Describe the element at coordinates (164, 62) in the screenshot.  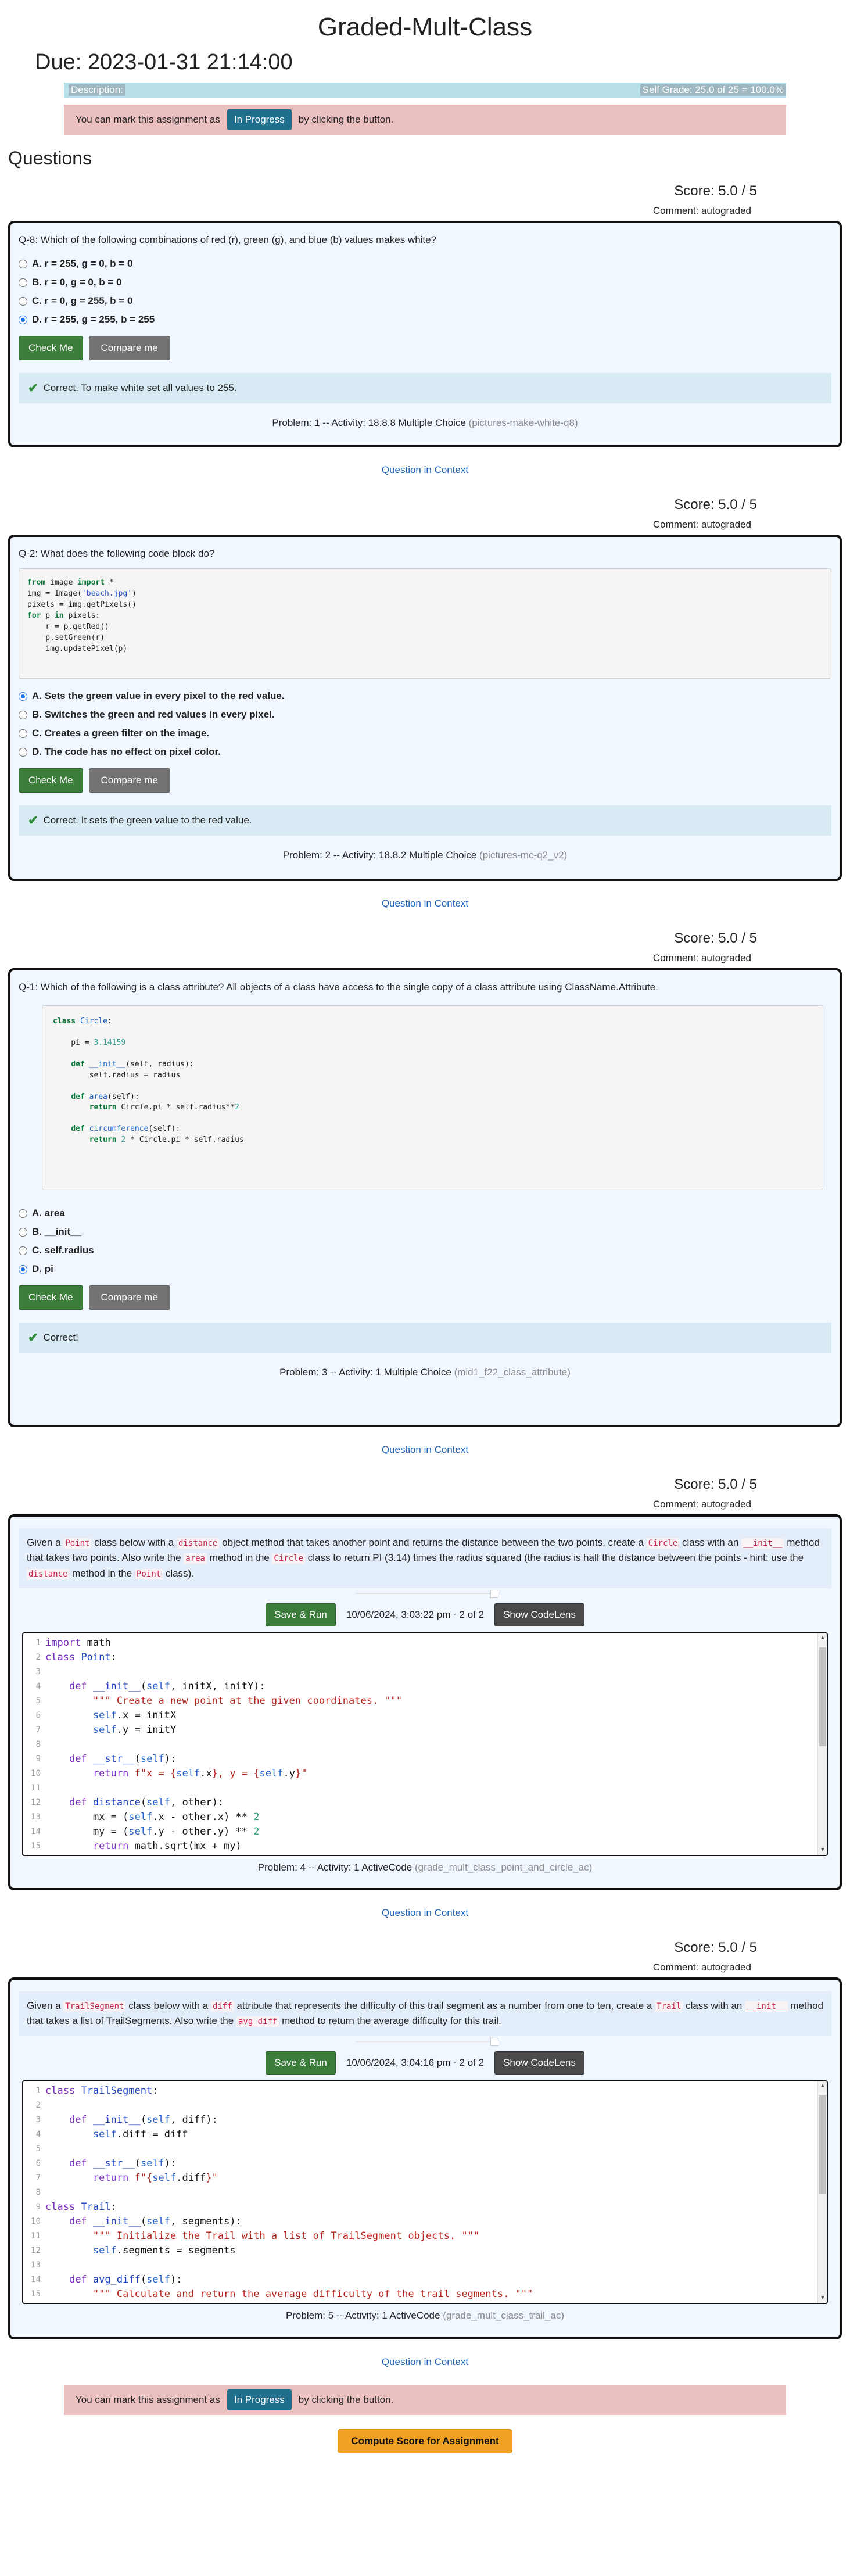
I see `due-date: Due: 2023-01-31 21:14:00` at that location.